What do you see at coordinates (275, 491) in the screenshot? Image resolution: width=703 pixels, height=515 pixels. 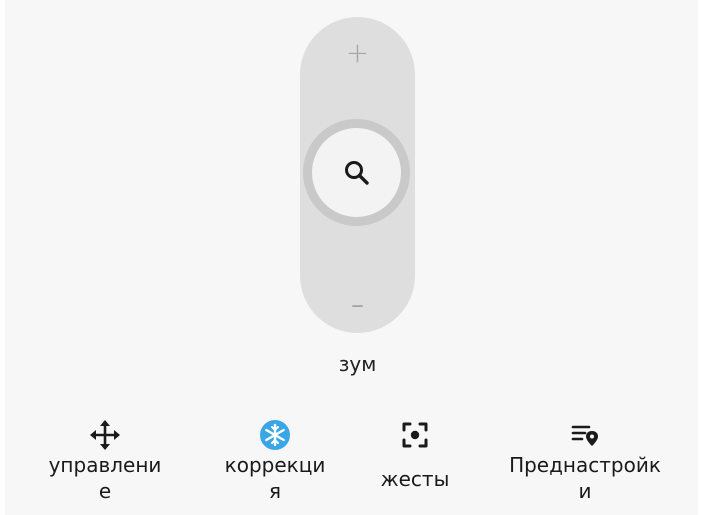 I see `tab-correction-label-2: я` at bounding box center [275, 491].